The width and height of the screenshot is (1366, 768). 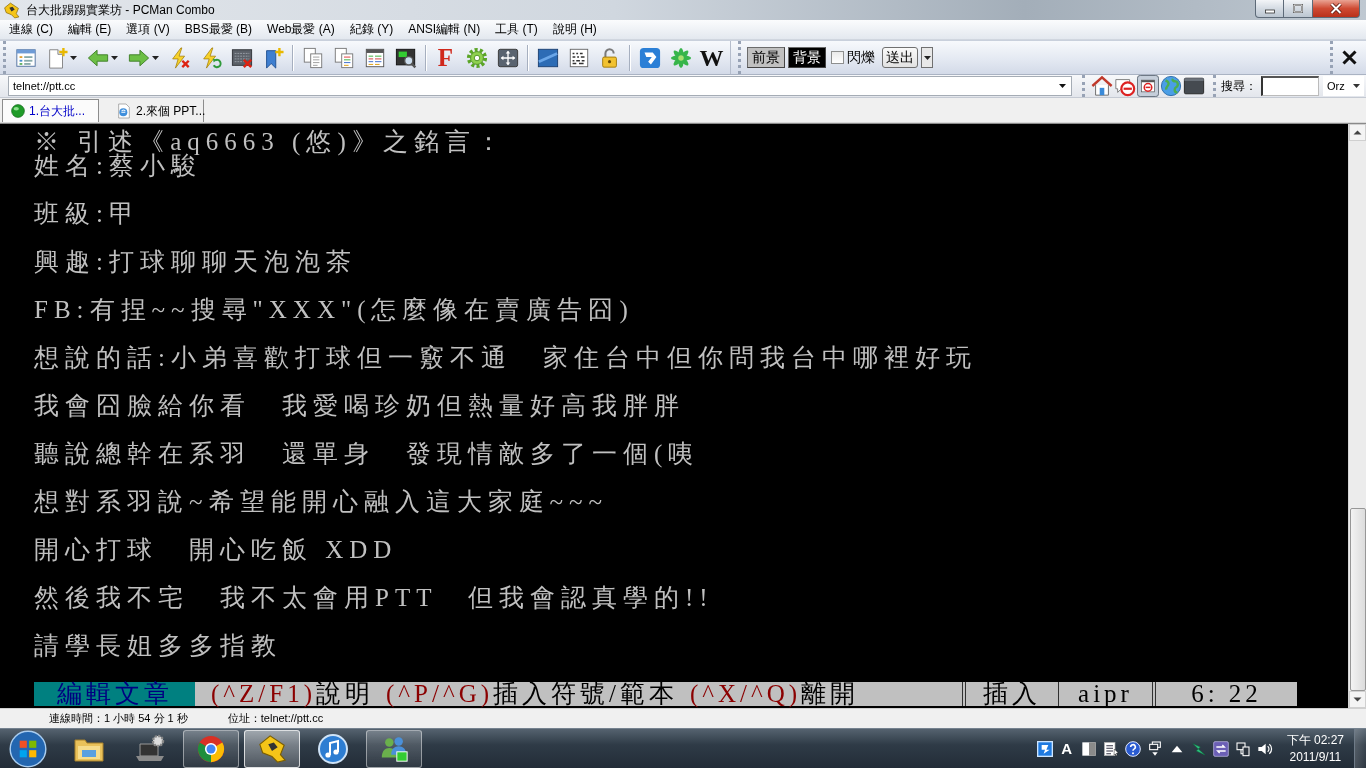 What do you see at coordinates (476, 57) in the screenshot?
I see `gear-icon` at bounding box center [476, 57].